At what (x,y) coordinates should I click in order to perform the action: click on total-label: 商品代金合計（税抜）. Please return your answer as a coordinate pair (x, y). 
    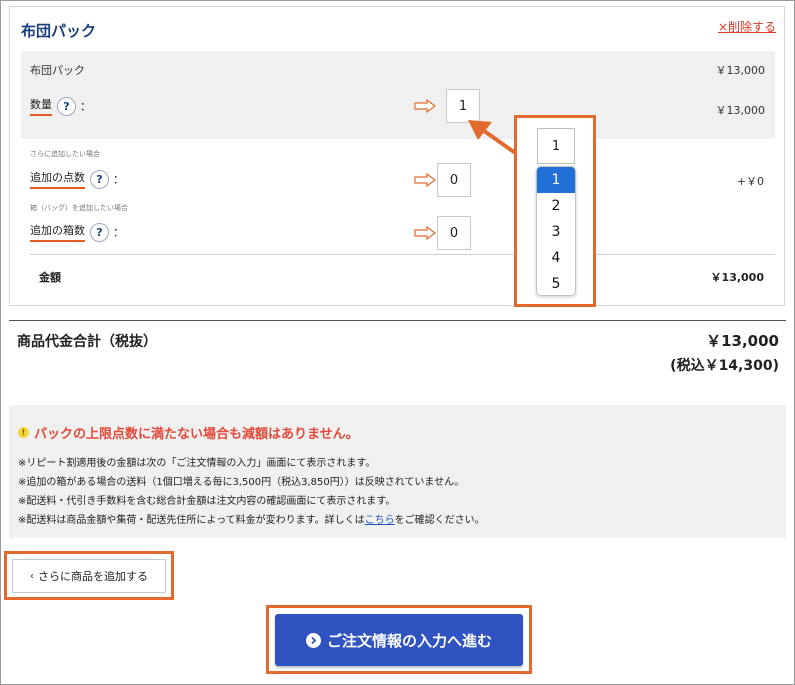
    Looking at the image, I should click on (87, 342).